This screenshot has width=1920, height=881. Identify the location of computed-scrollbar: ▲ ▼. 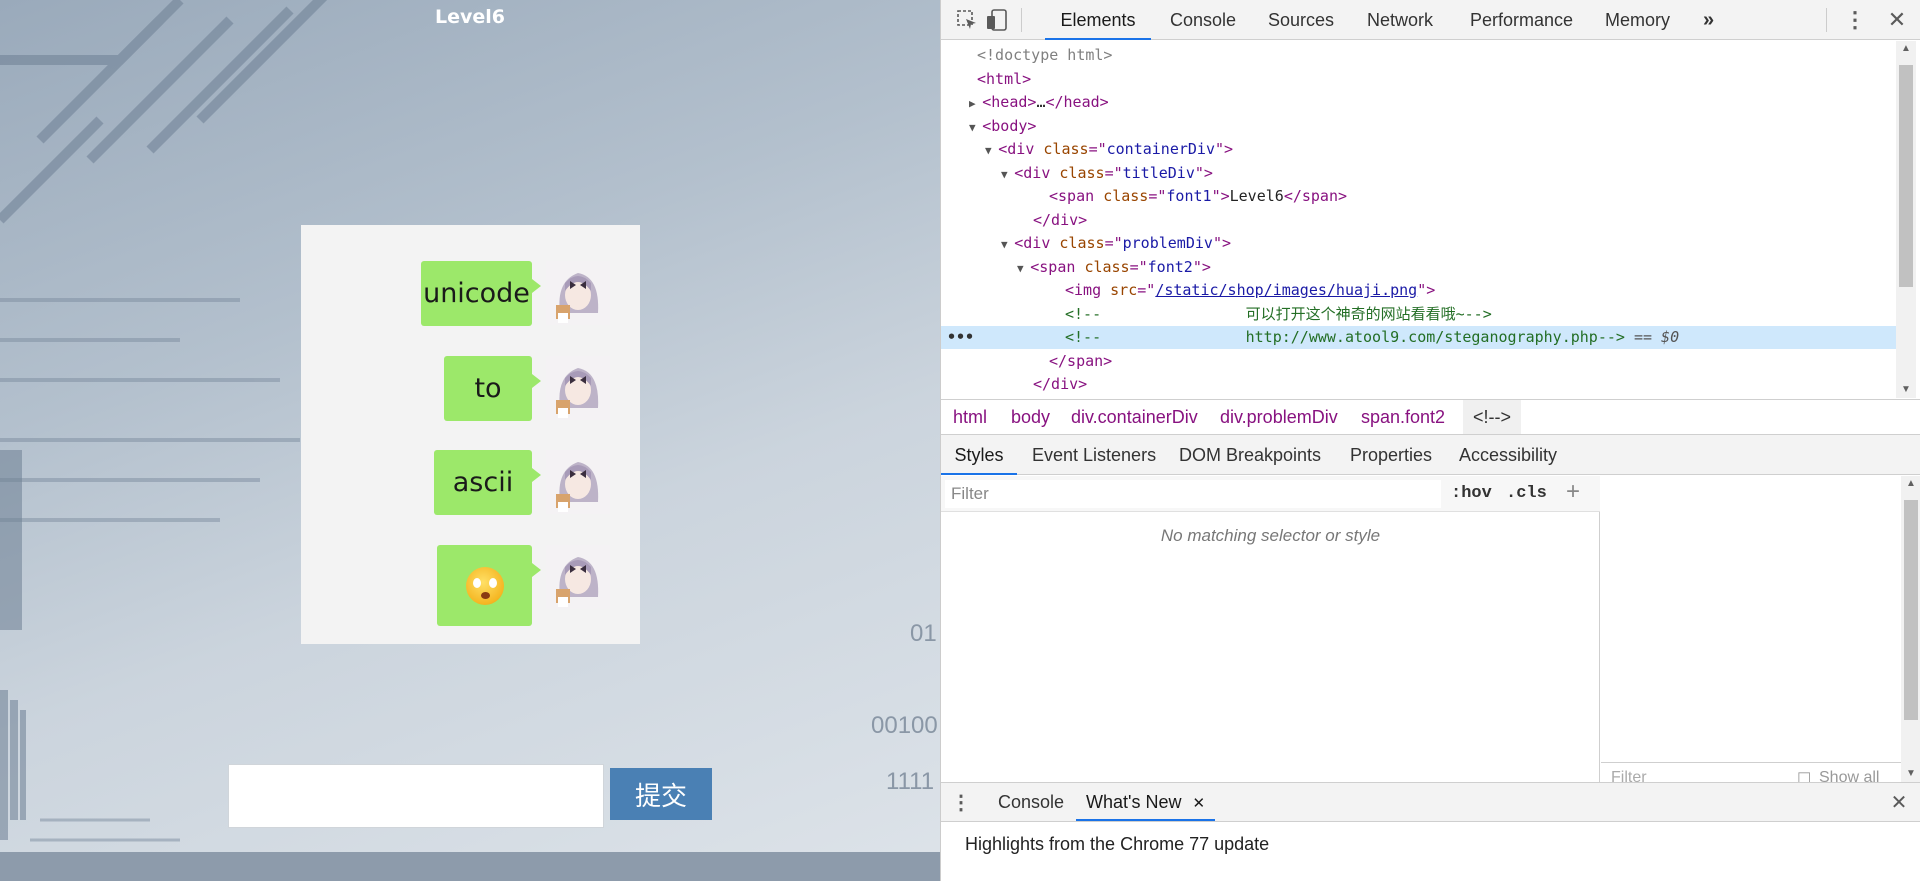
(1910, 629).